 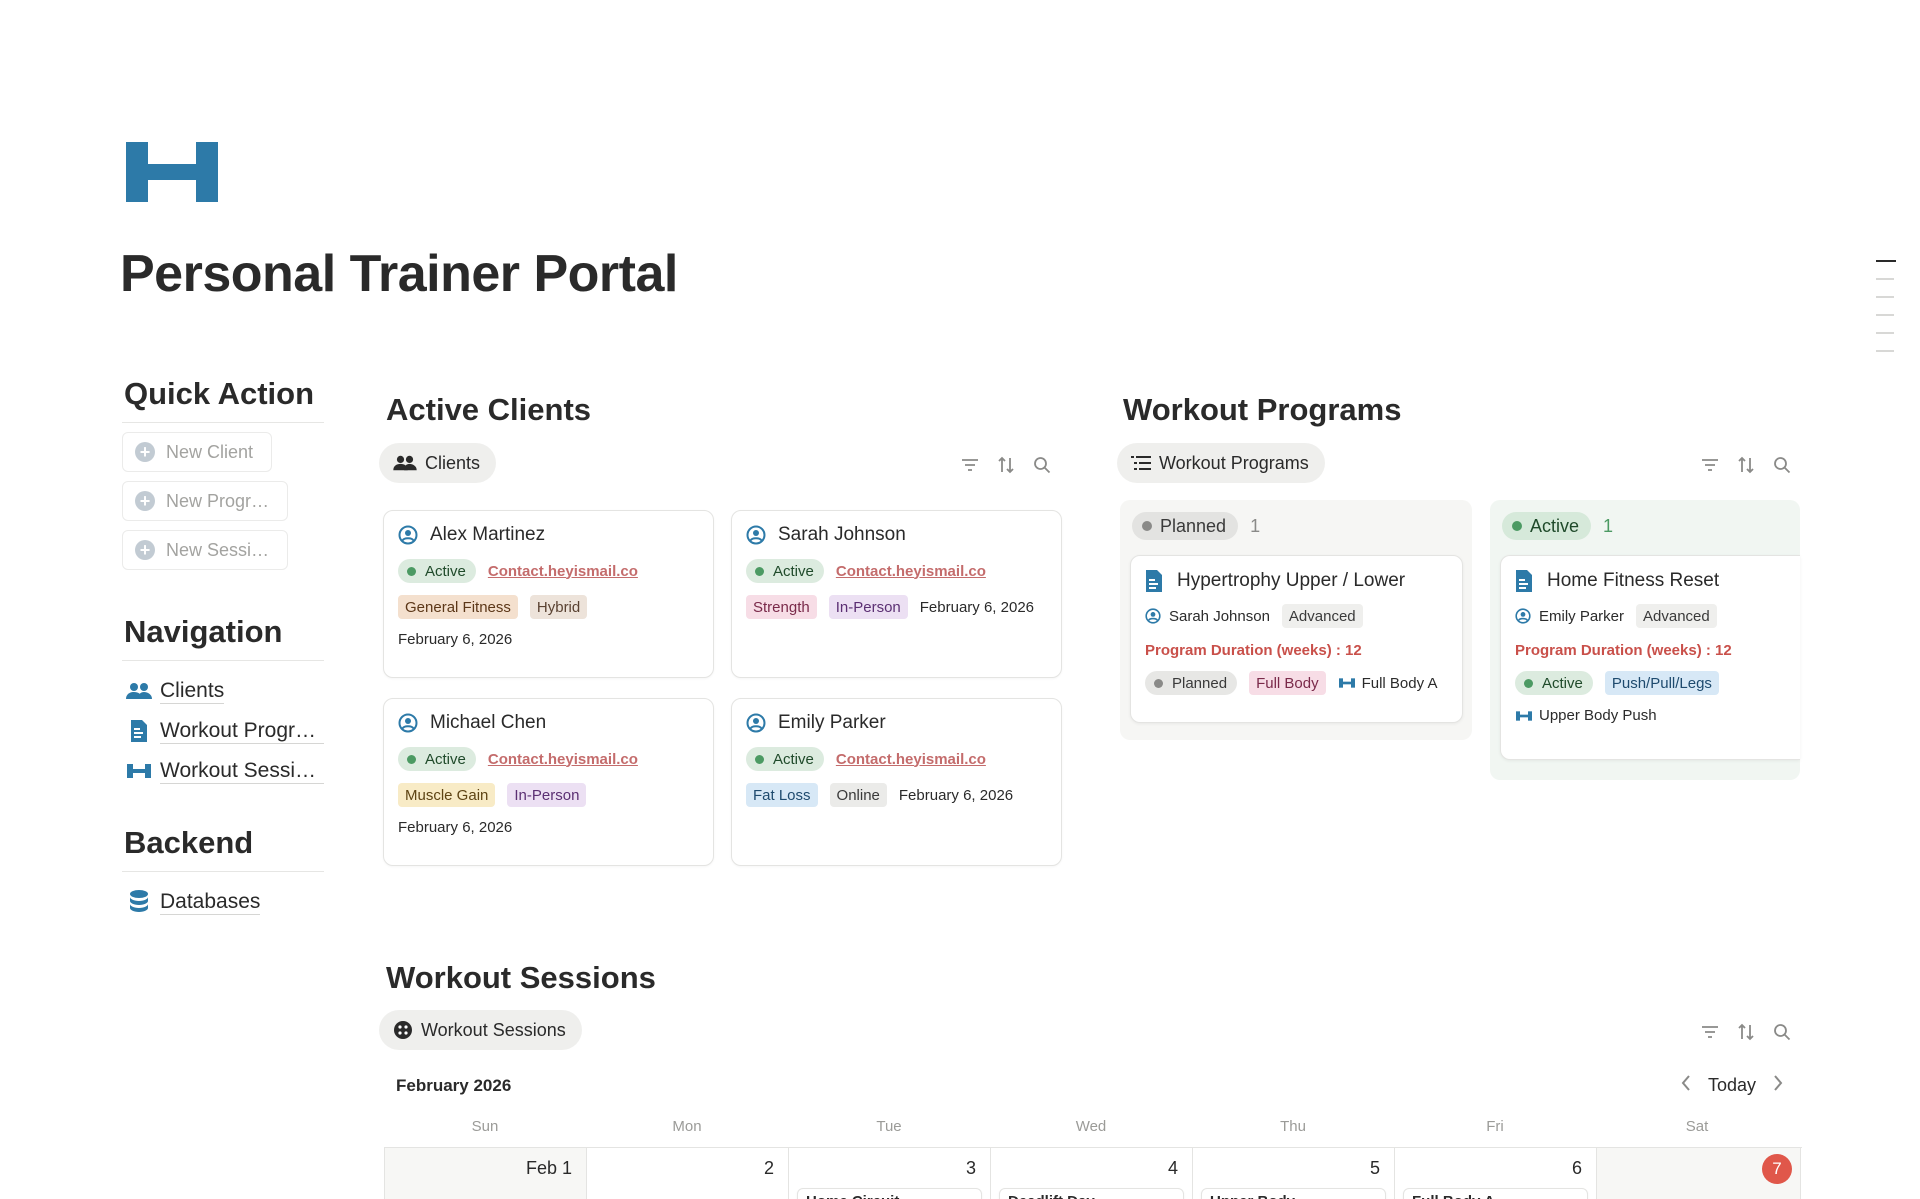 What do you see at coordinates (438, 463) in the screenshot?
I see `clients-view-tab: Clients` at bounding box center [438, 463].